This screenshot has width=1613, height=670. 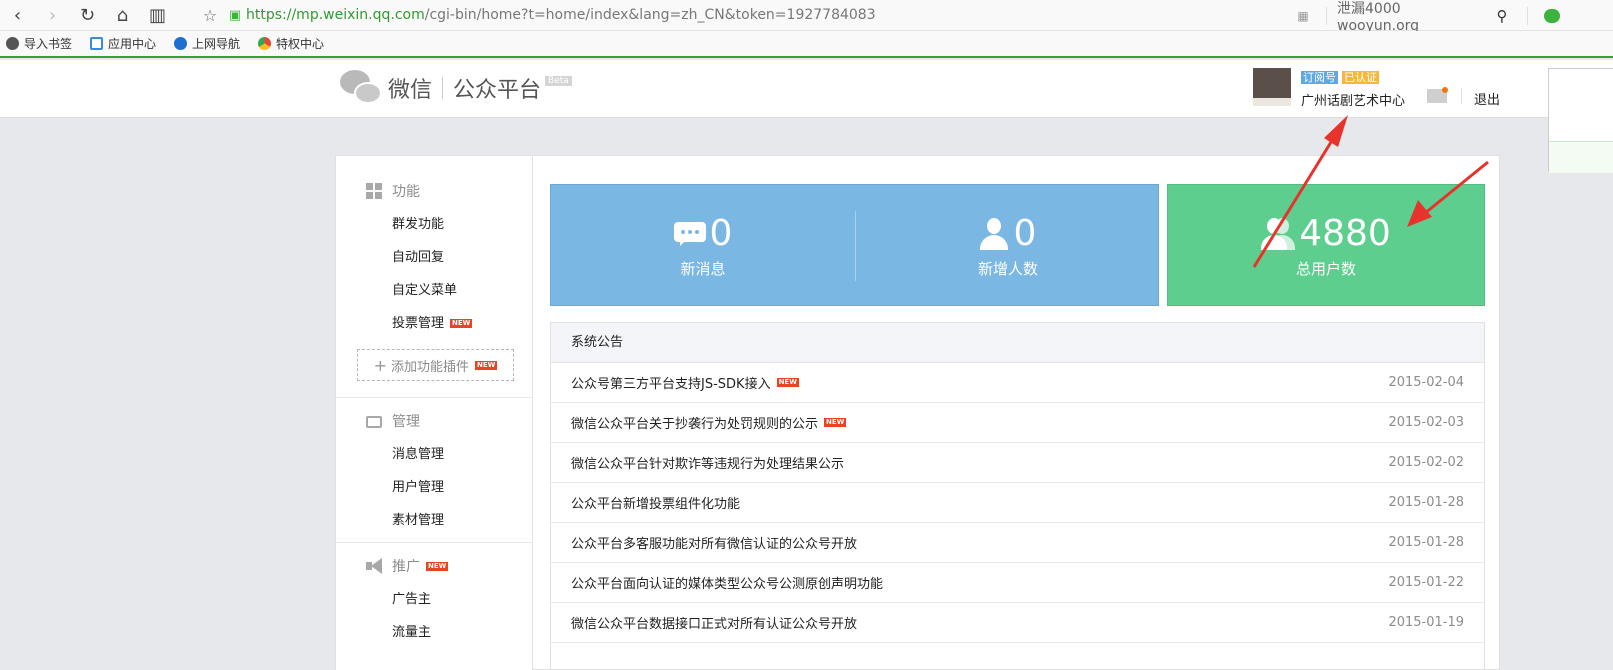 I want to click on sidebar-item-auto-reply: 自动回复, so click(x=434, y=257).